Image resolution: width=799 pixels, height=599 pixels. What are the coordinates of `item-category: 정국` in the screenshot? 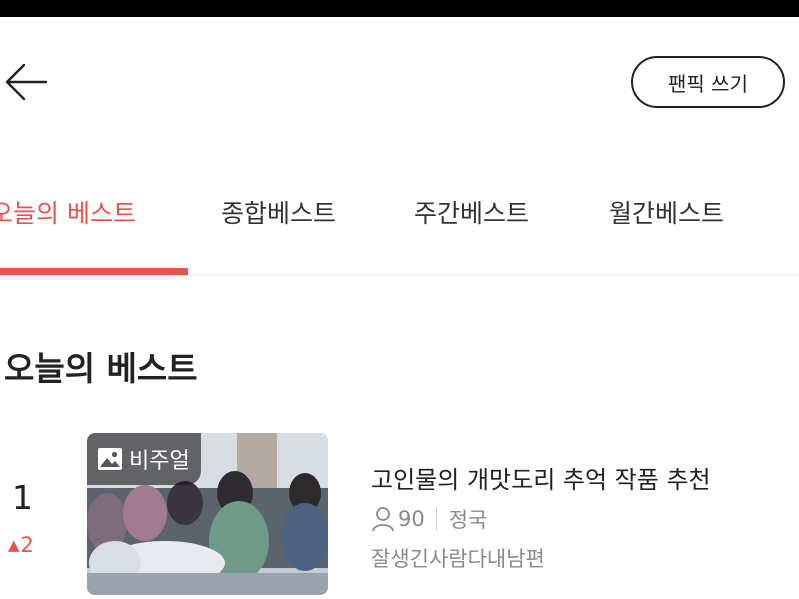 It's located at (468, 520).